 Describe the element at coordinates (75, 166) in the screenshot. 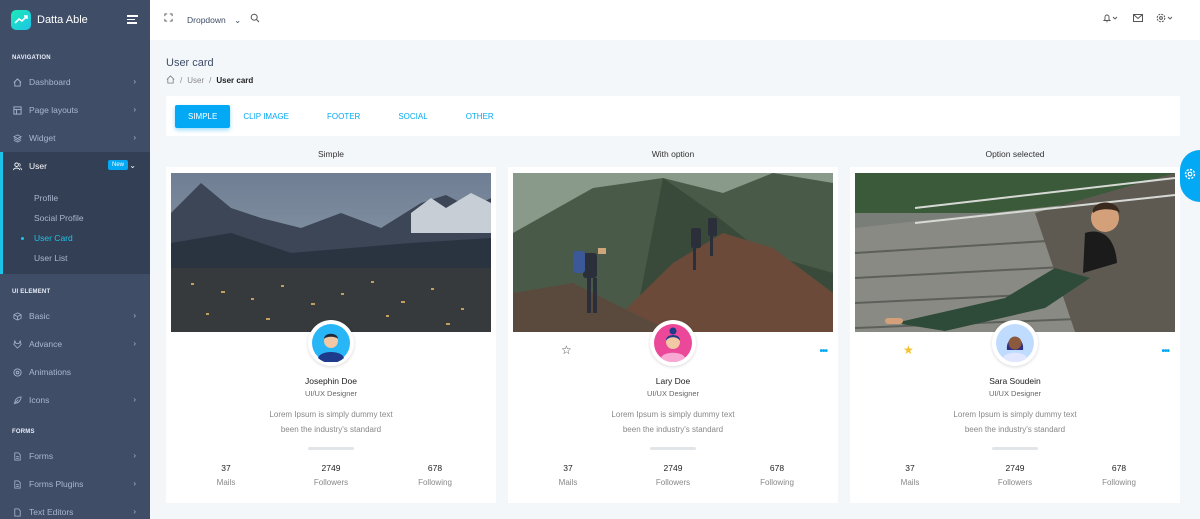

I see `sidebar-item-user: User New ⌄` at that location.